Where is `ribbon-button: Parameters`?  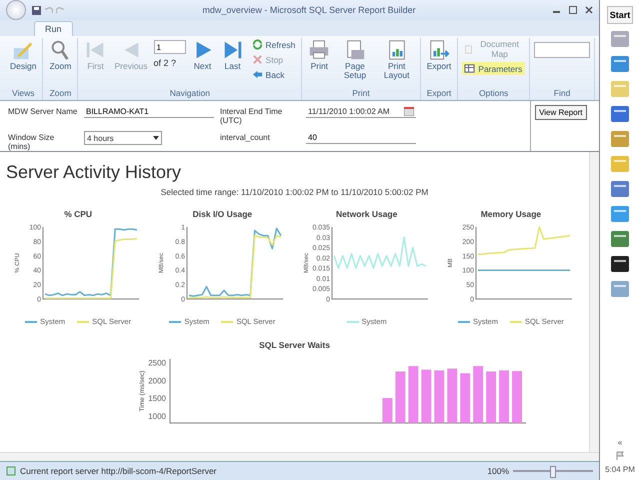
ribbon-button: Parameters is located at coordinates (494, 68).